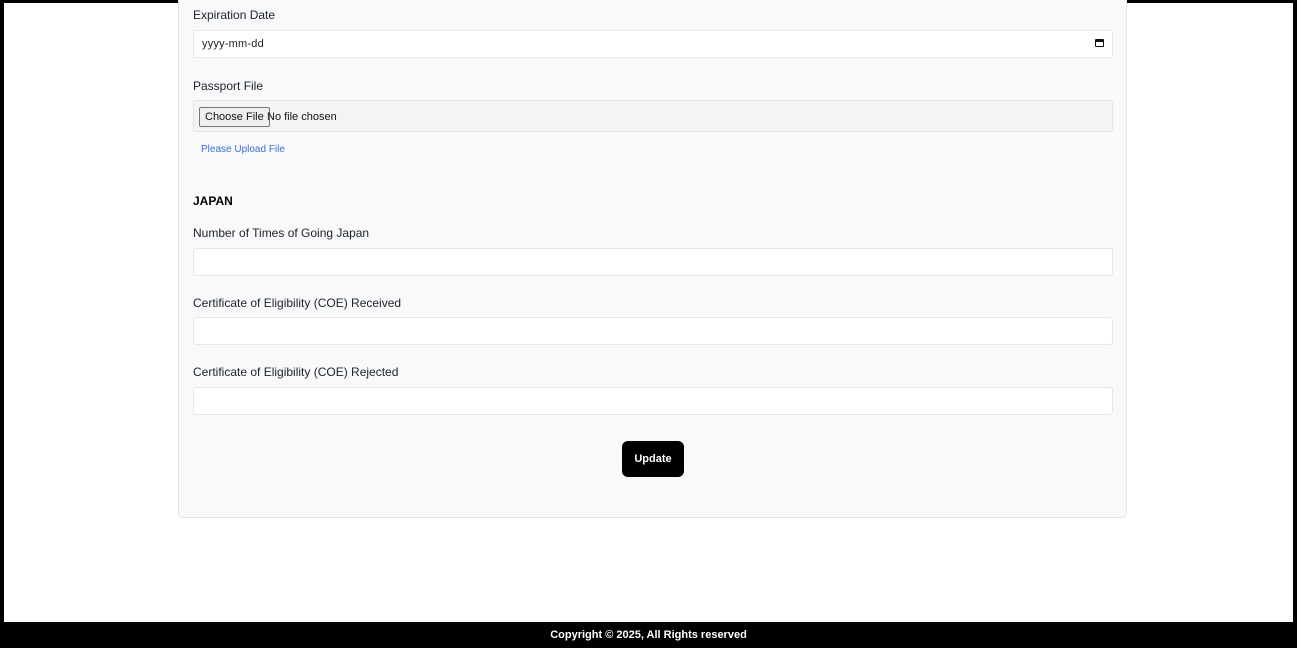 This screenshot has width=1297, height=648. I want to click on japan-section-title: JAPAN, so click(213, 201).